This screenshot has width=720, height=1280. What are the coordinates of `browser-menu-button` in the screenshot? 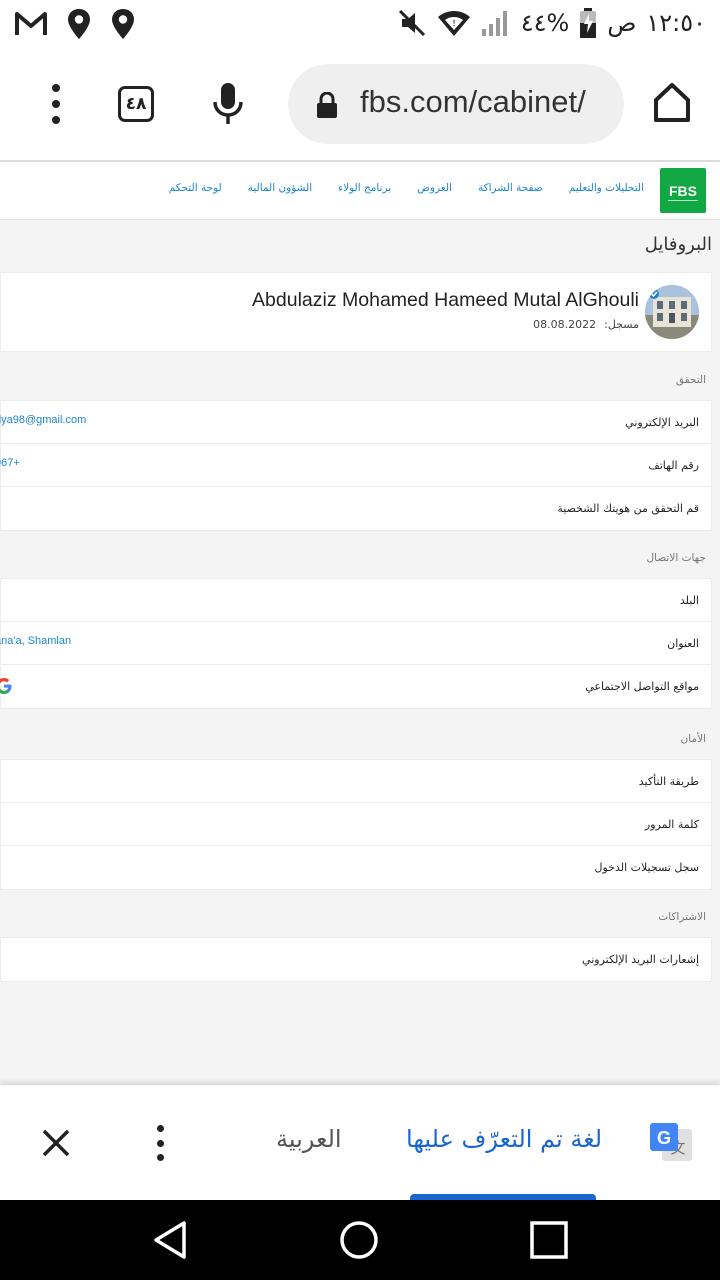 It's located at (56, 104).